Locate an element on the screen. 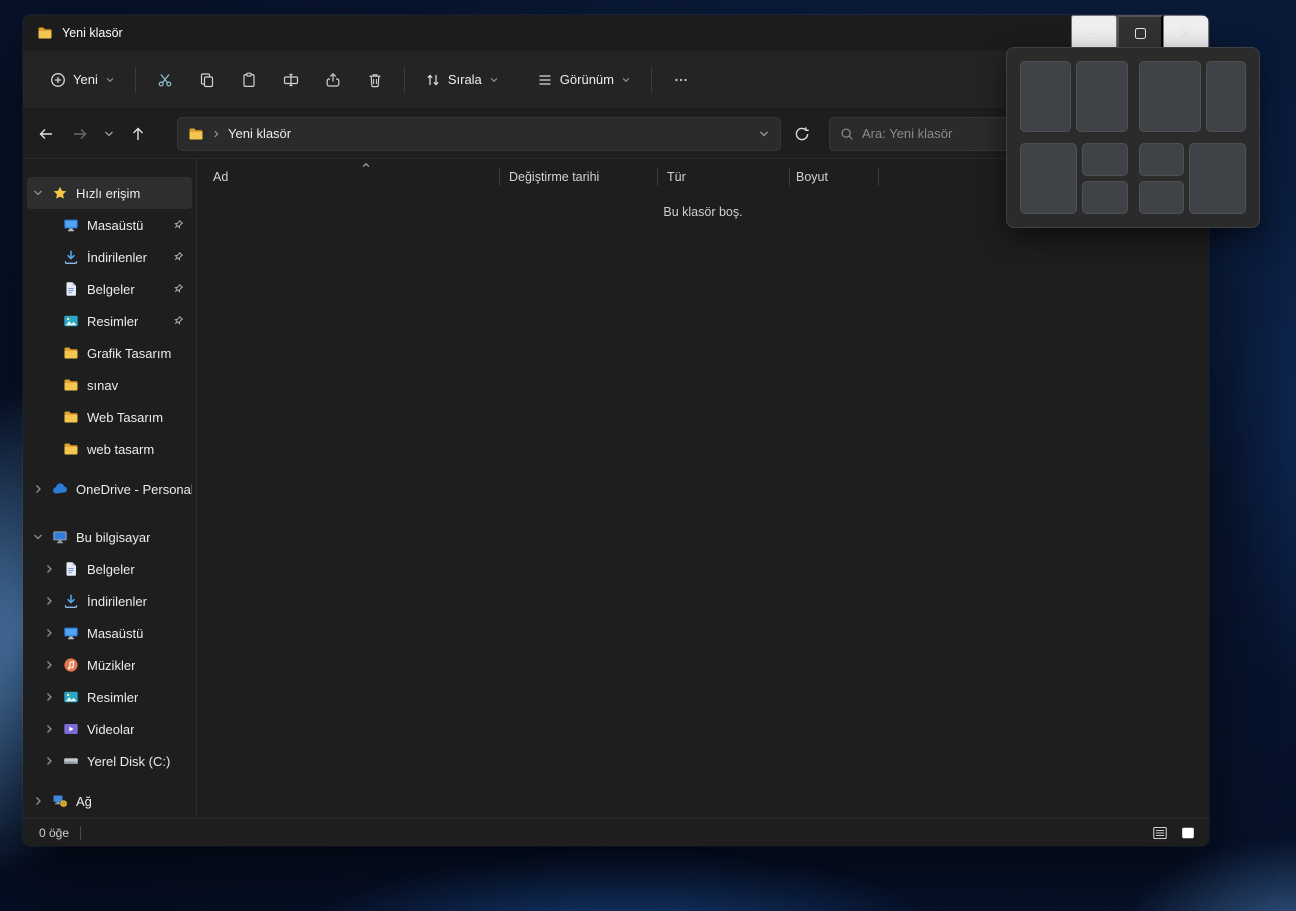 This screenshot has width=1296, height=911. sidebar-item-label: Müzikler is located at coordinates (111, 665).